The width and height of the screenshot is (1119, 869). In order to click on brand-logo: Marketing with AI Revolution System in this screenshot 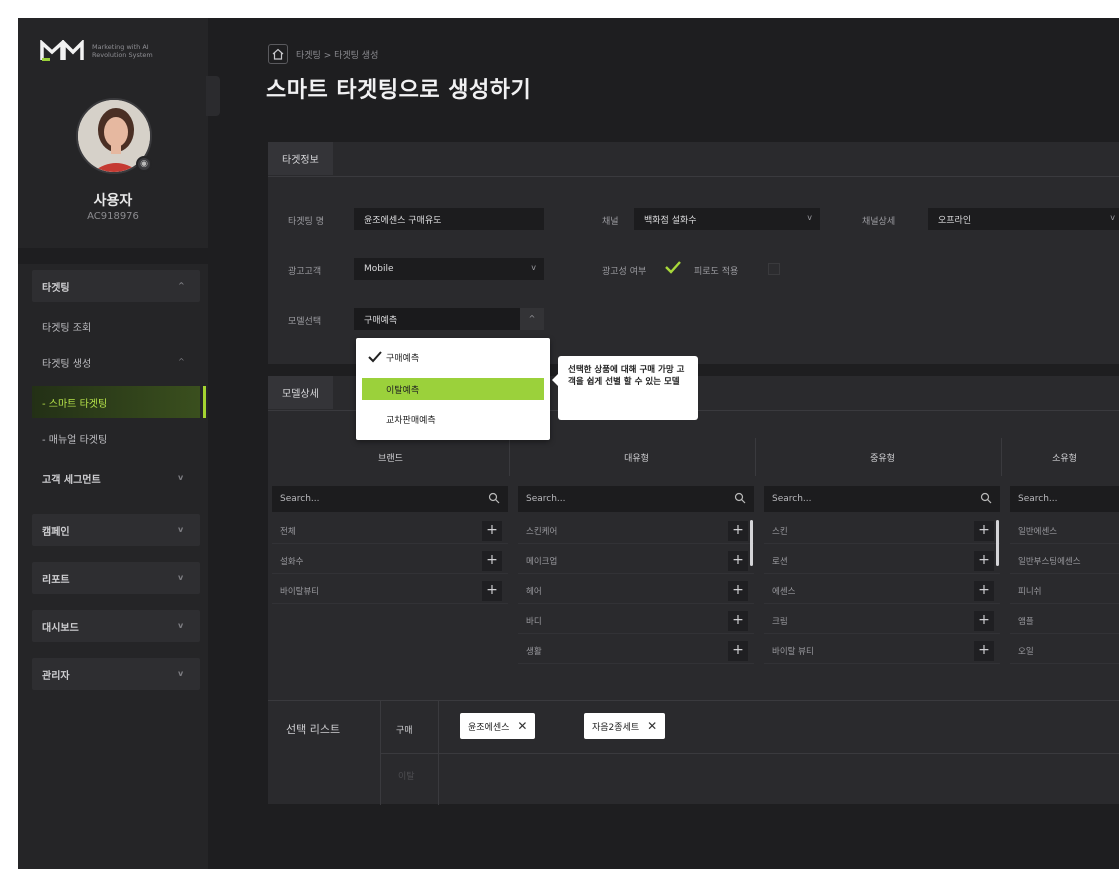, I will do `click(109, 51)`.